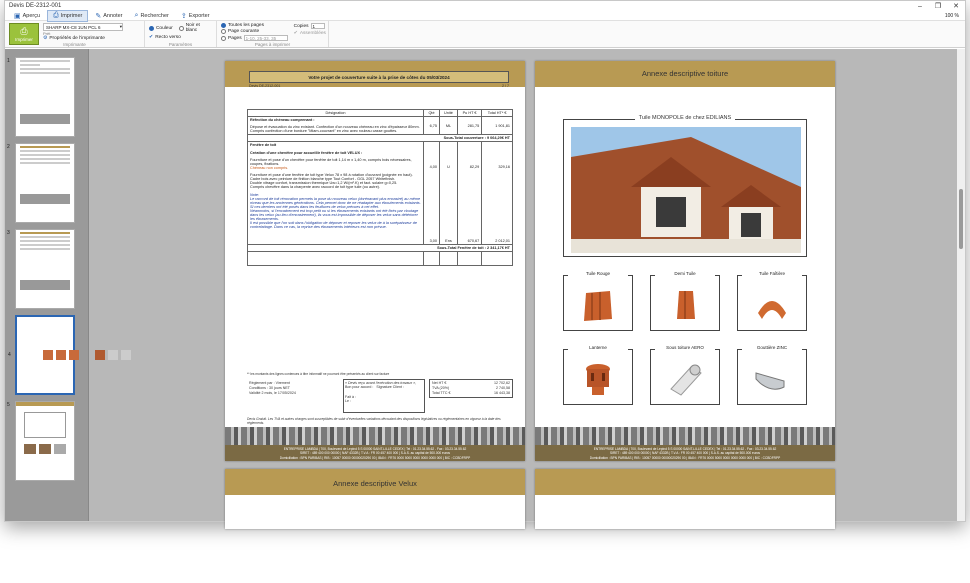  I want to click on preview-icon: ▣, so click(17, 16).